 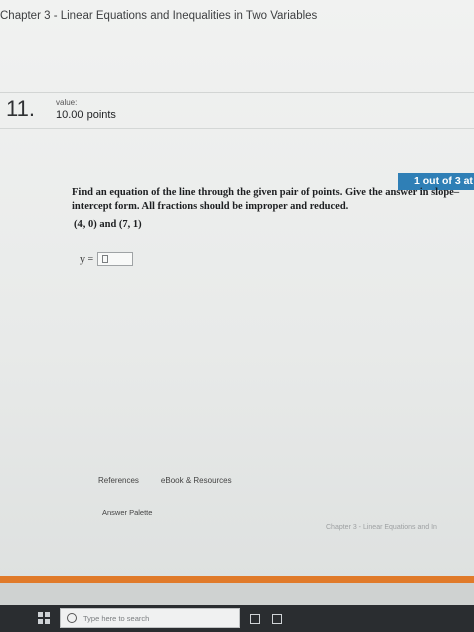 What do you see at coordinates (118, 486) in the screenshot?
I see `references-link: References` at bounding box center [118, 486].